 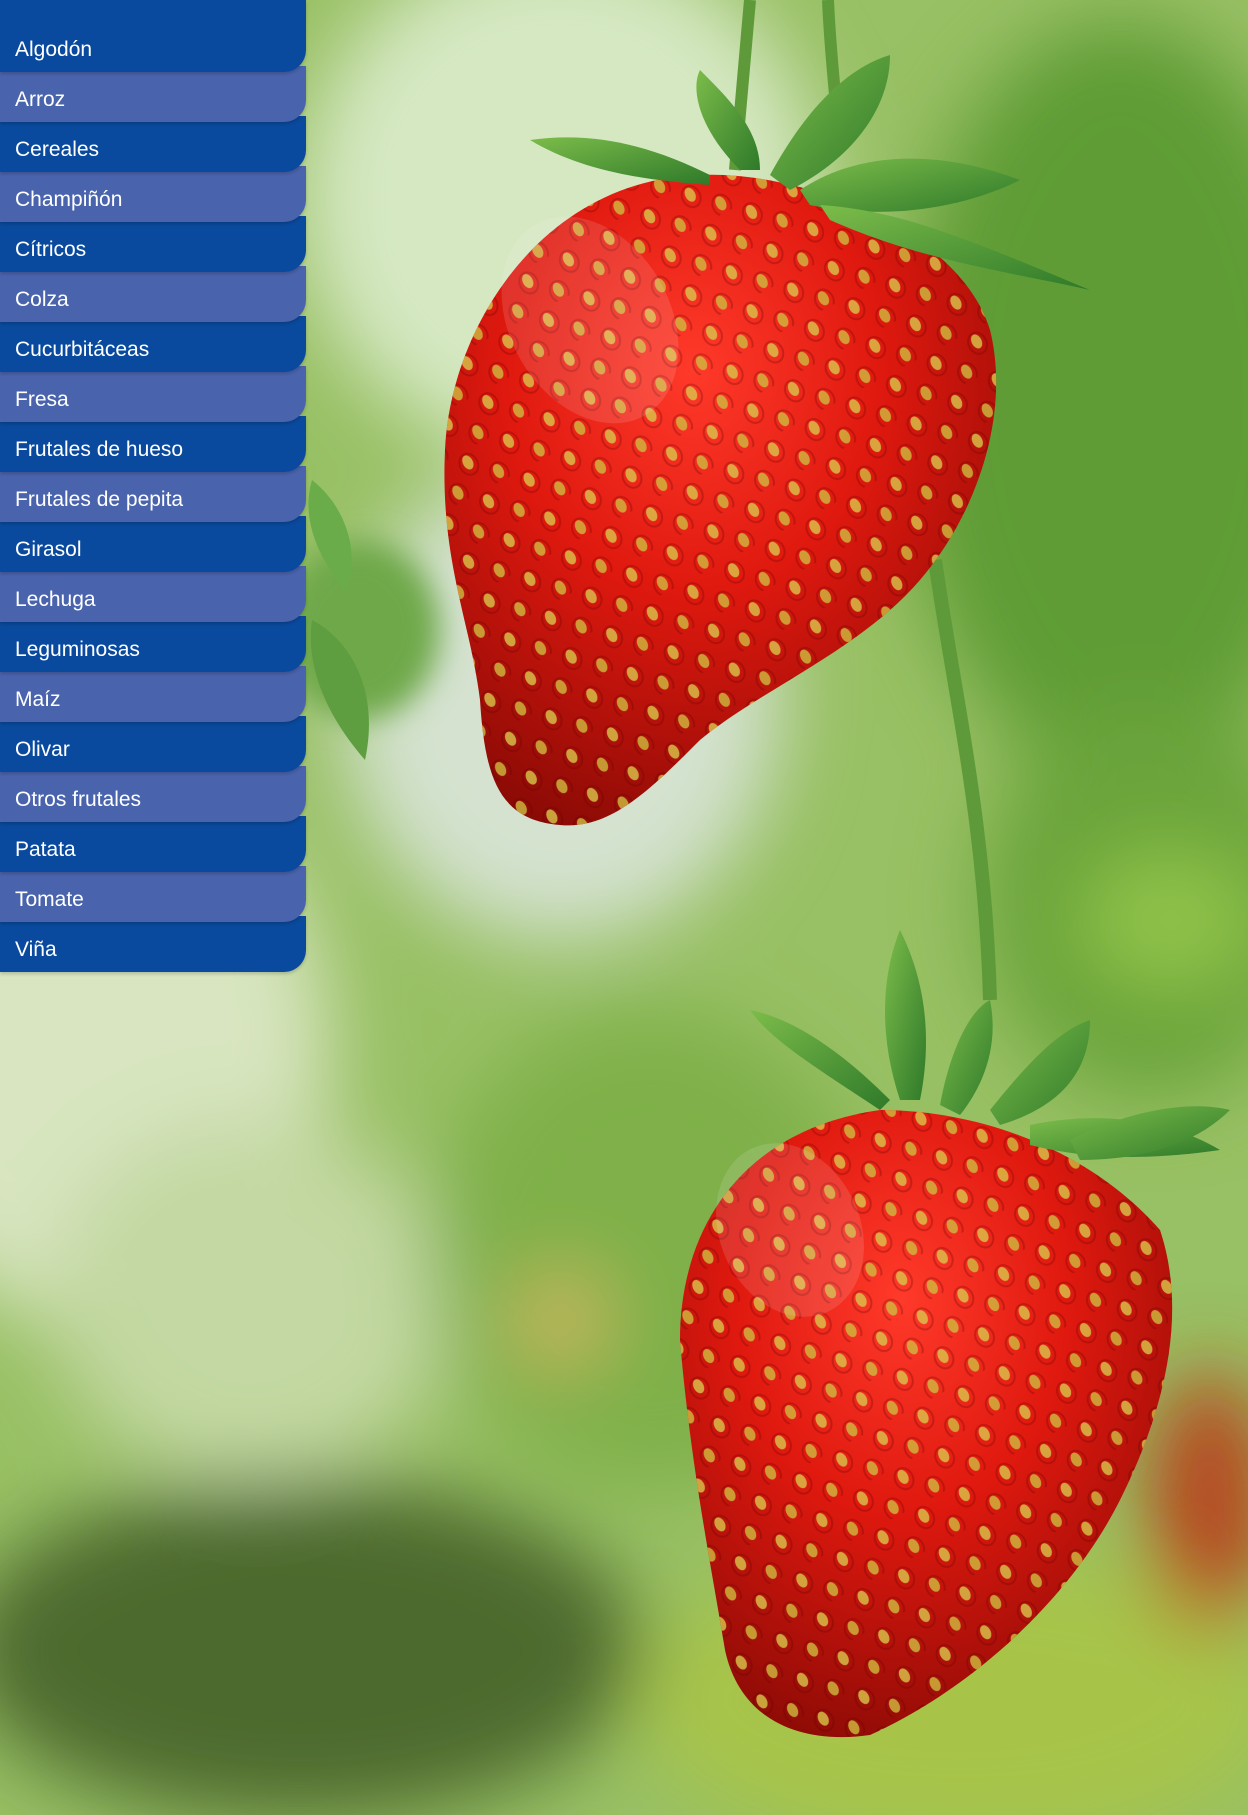 I want to click on menu-item-label: Olivar, so click(x=42, y=749).